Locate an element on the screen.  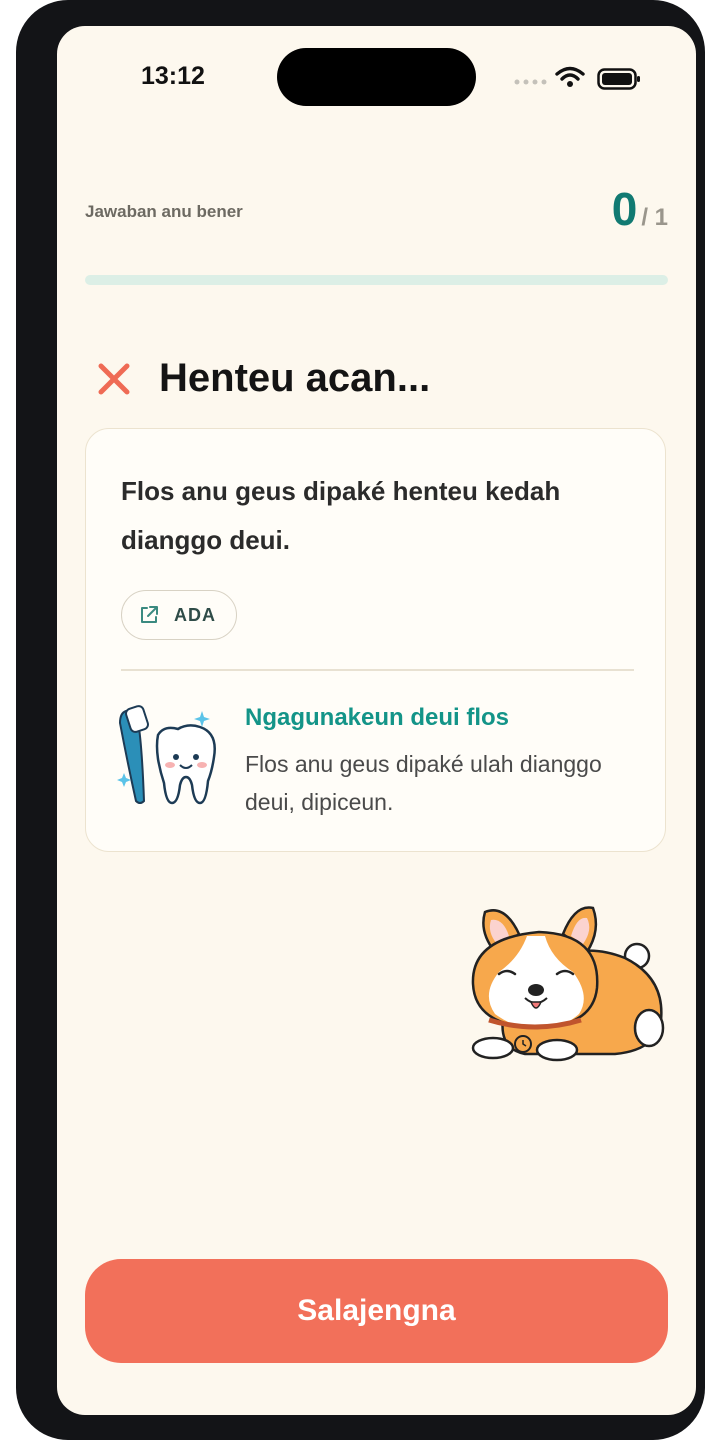
progress-bar is located at coordinates (376, 280).